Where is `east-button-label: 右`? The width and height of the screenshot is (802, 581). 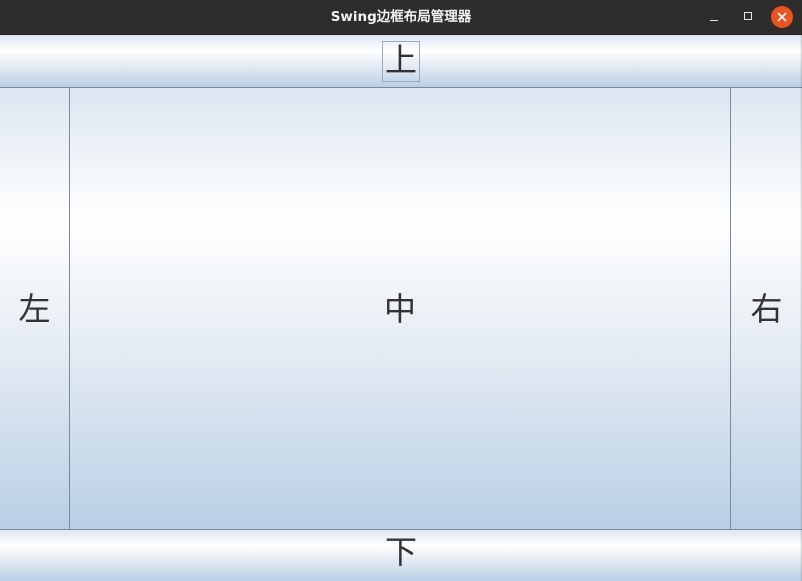
east-button-label: 右 is located at coordinates (766, 308).